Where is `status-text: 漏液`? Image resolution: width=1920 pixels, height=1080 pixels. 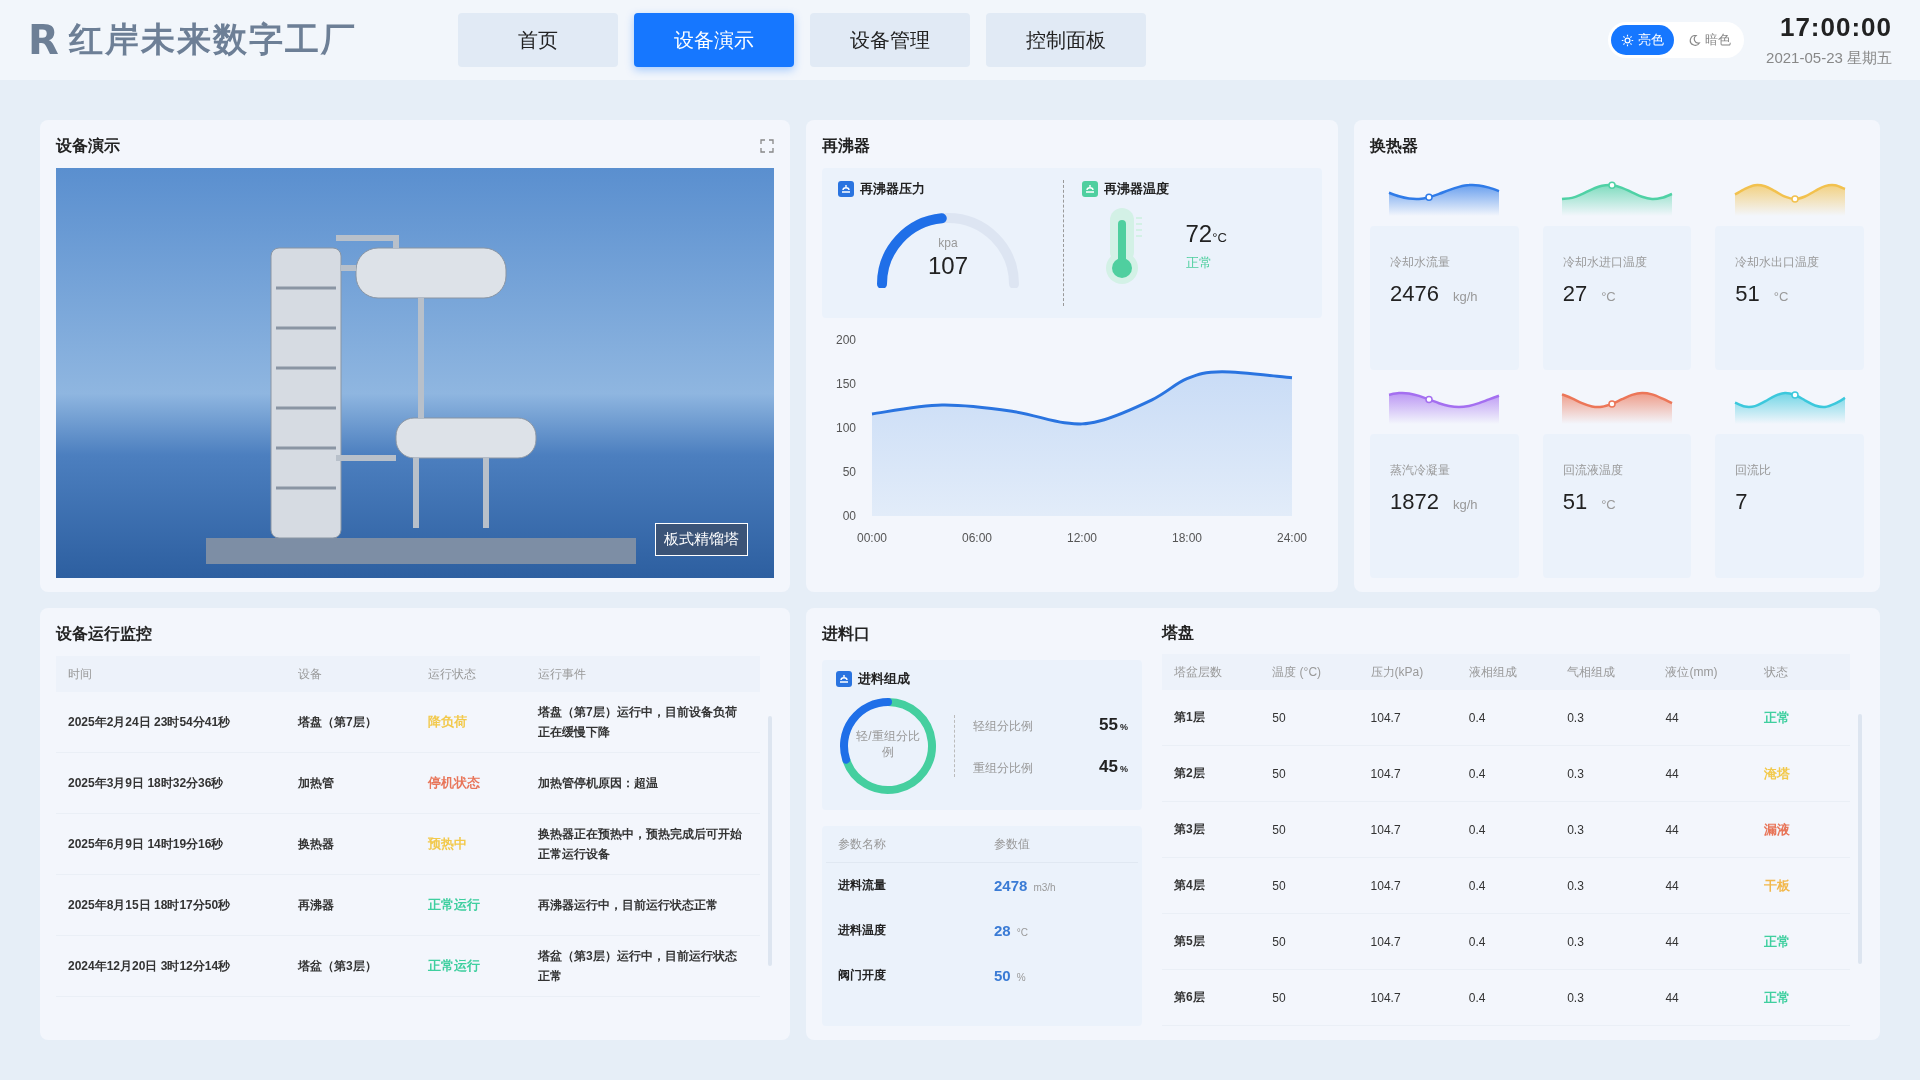
status-text: 漏液 is located at coordinates (1800, 829).